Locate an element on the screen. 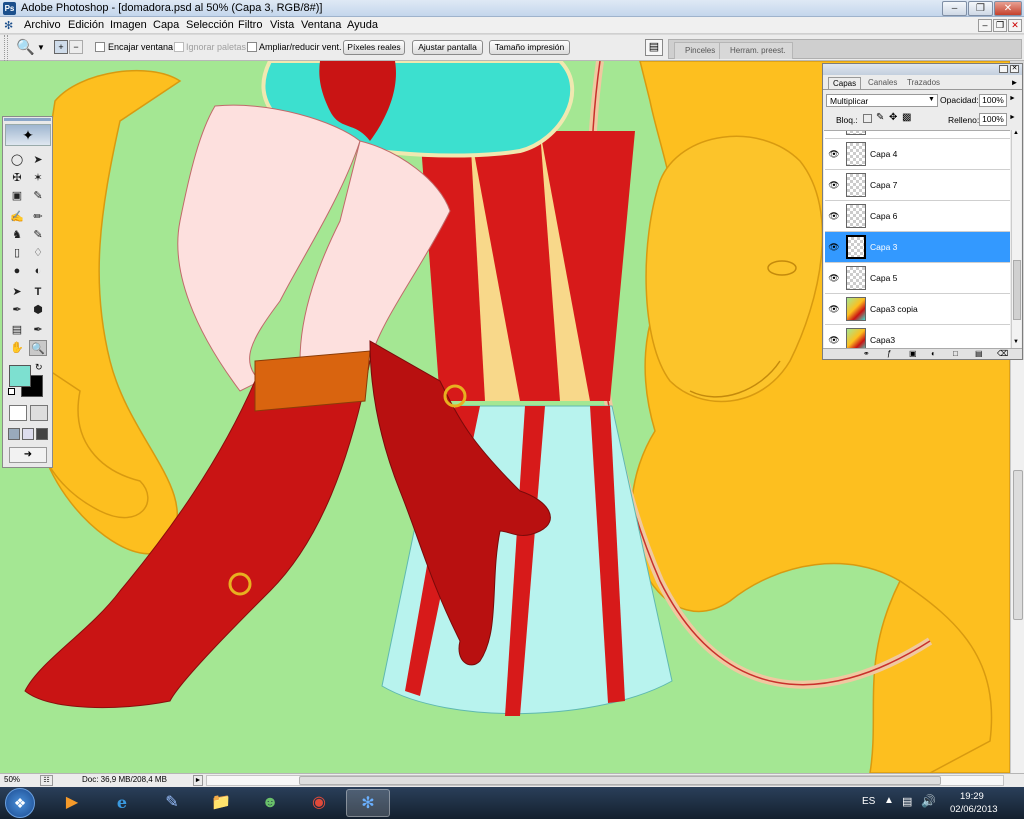 The height and width of the screenshot is (819, 1024). layer-row-capa-4: 👁 Capa 4 is located at coordinates (917, 154).